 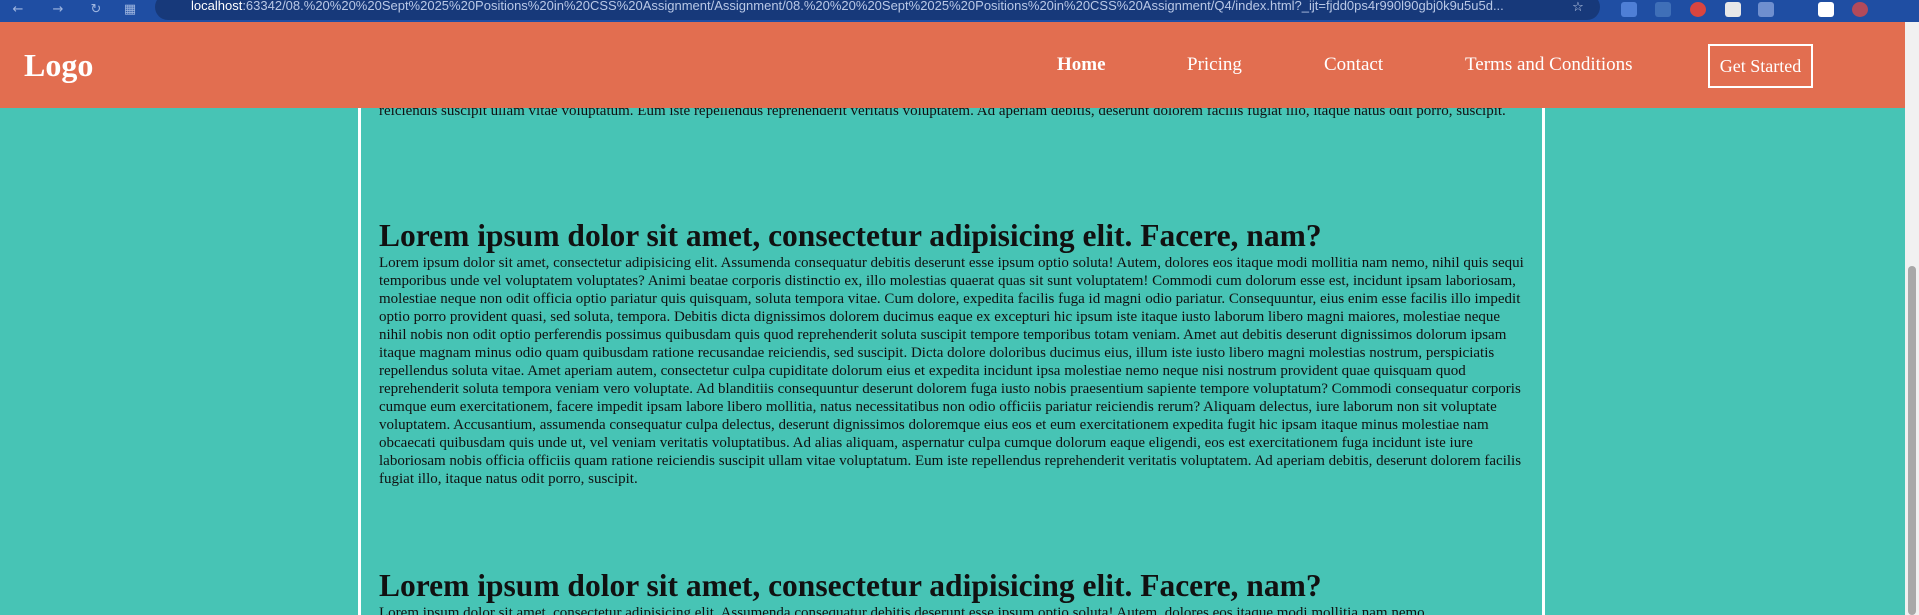 What do you see at coordinates (130, 10) in the screenshot?
I see `apps-icon: ▦` at bounding box center [130, 10].